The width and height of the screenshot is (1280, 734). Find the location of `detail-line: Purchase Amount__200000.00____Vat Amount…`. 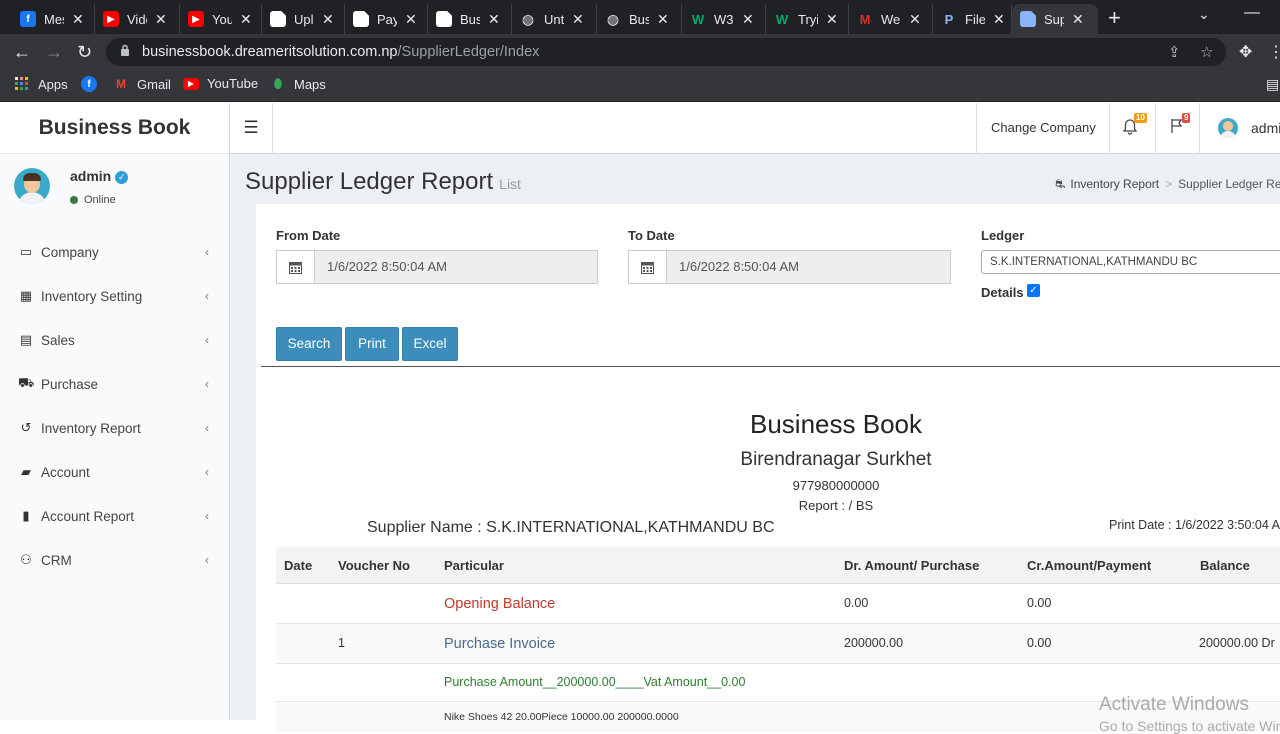

detail-line: Purchase Amount__200000.00____Vat Amount… is located at coordinates (595, 682).